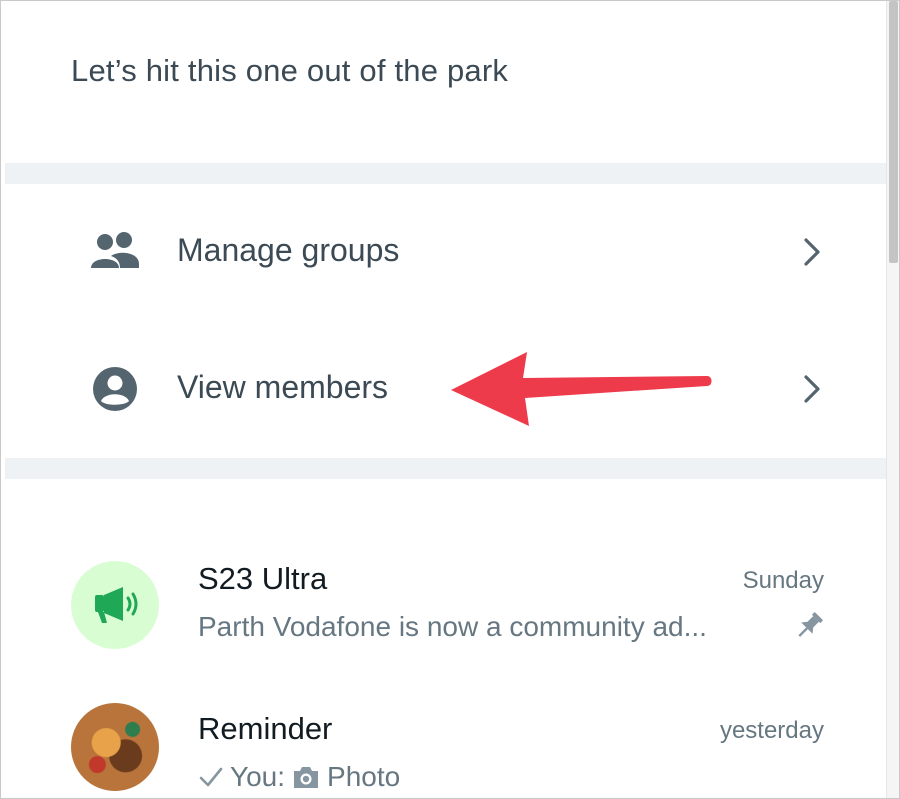 The height and width of the screenshot is (799, 900). I want to click on chat-preview-text: Photo, so click(364, 776).